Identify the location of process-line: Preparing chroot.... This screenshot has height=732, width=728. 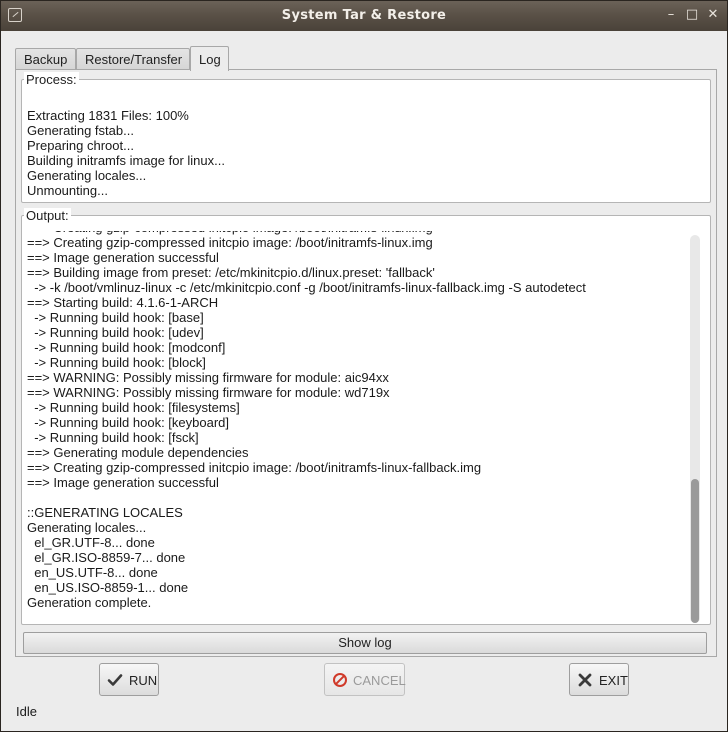
(80, 145).